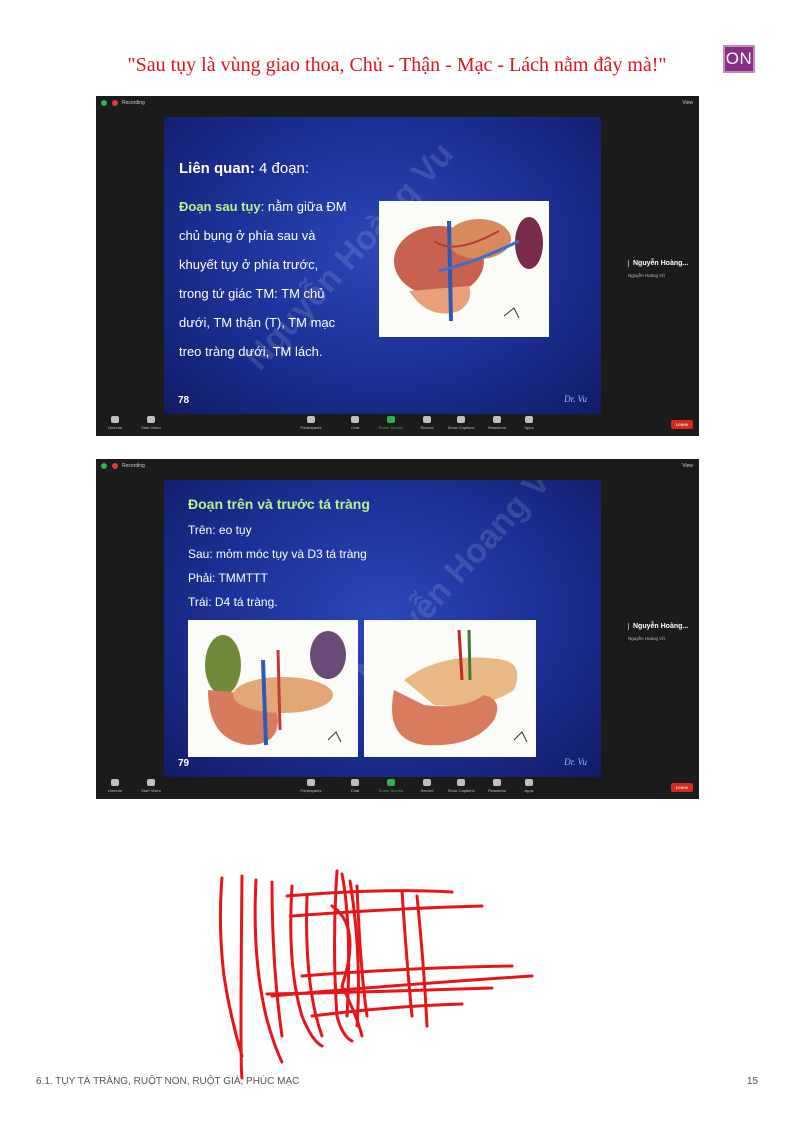 The image size is (794, 1124). Describe the element at coordinates (376, 974) in the screenshot. I see `red-scribble-drawing` at that location.